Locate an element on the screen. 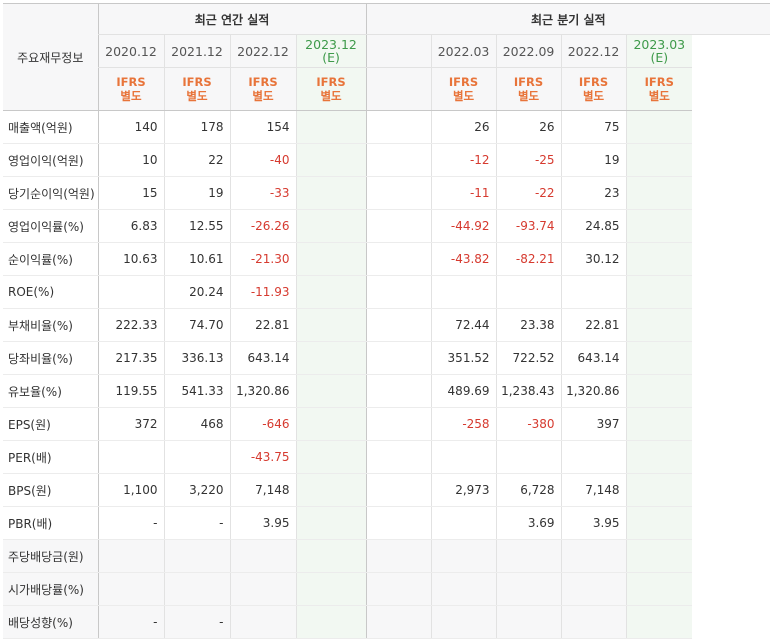  period-label: 2020.12 is located at coordinates (131, 51).